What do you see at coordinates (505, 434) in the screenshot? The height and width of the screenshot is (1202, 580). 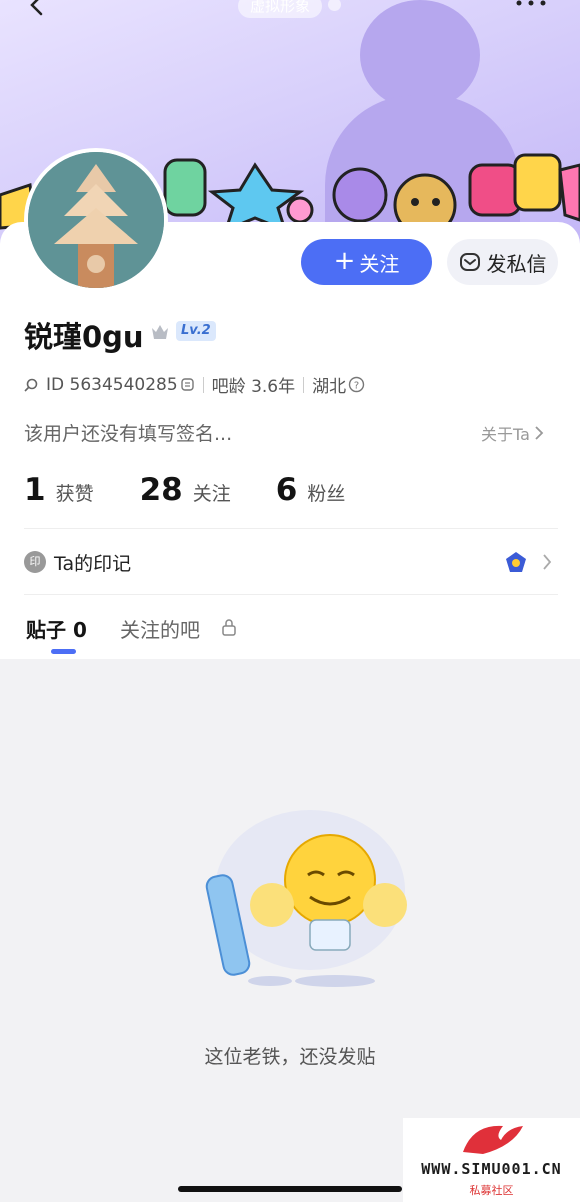 I see `about-label: 关于Ta` at bounding box center [505, 434].